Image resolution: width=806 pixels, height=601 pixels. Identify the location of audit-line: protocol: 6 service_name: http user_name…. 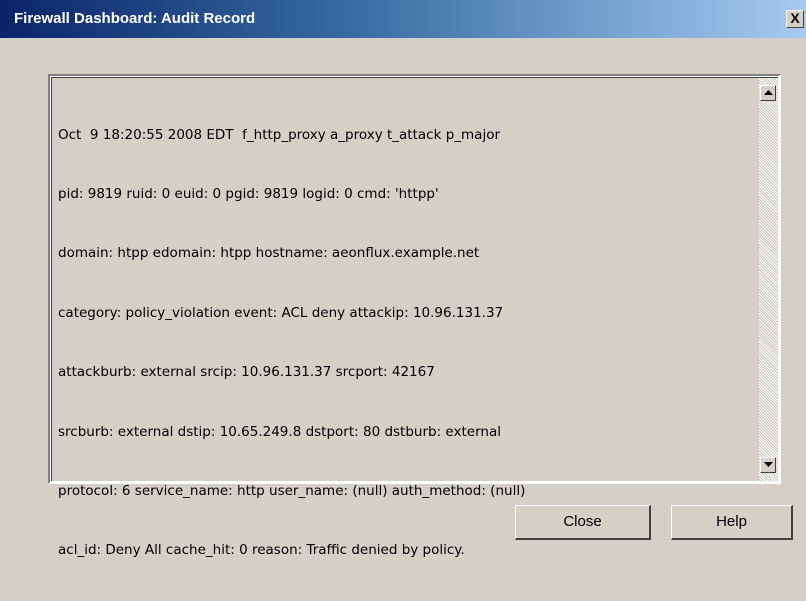
(292, 490).